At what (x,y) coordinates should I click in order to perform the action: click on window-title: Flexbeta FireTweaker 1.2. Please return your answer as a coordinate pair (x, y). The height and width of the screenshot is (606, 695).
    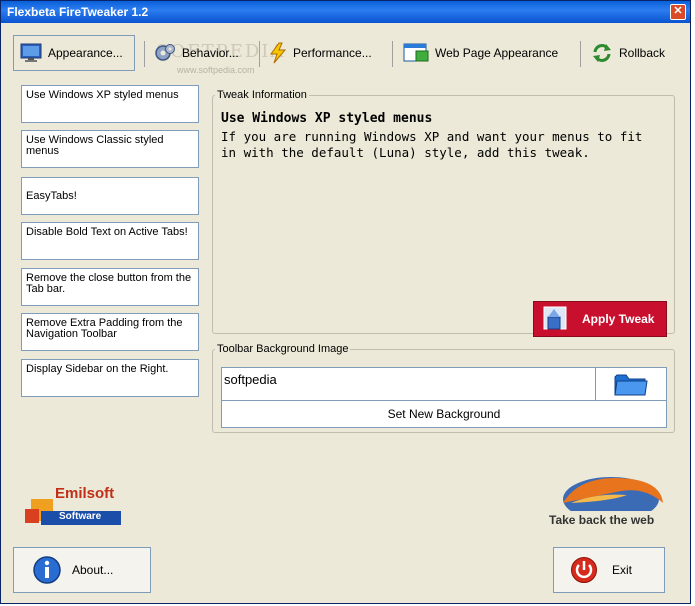
    Looking at the image, I should click on (78, 12).